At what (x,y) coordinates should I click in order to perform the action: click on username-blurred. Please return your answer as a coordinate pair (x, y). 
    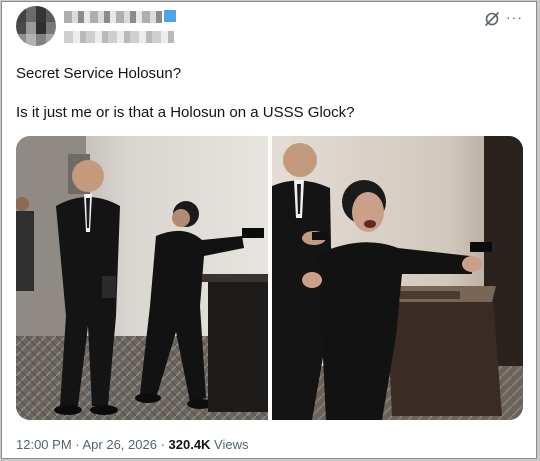
    Looking at the image, I should click on (119, 37).